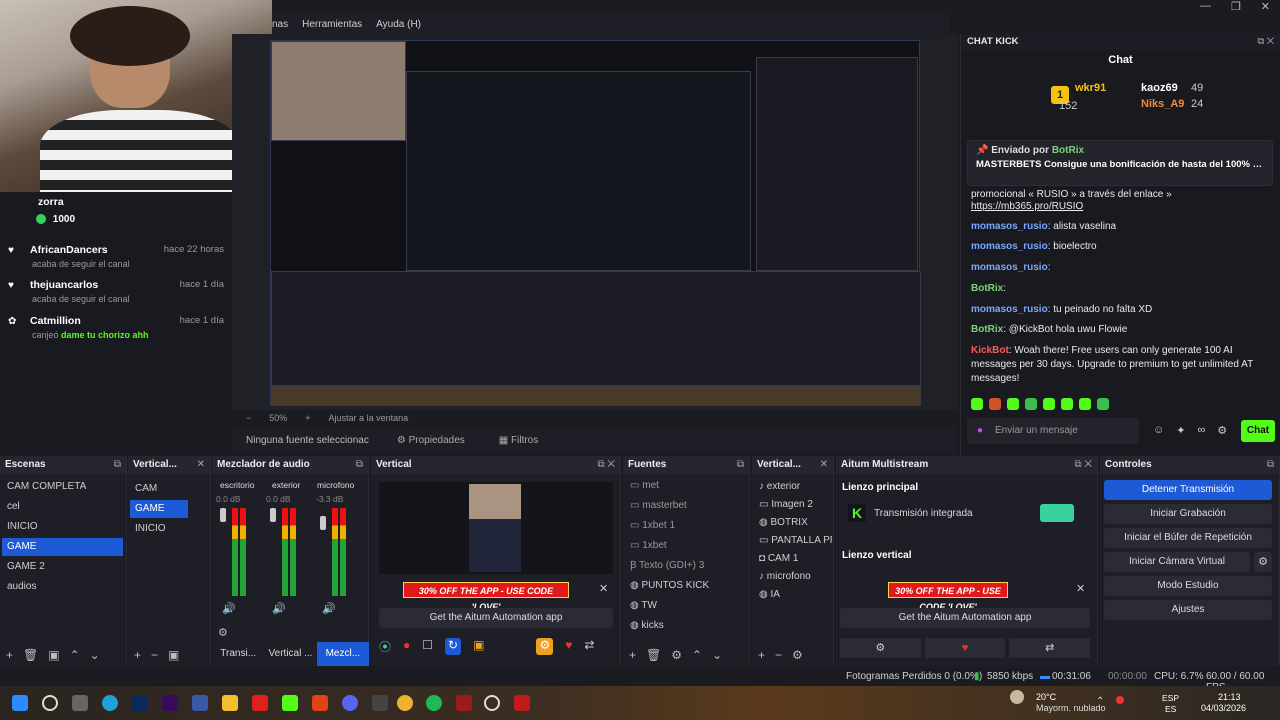 The image size is (1280, 720). Describe the element at coordinates (1053, 431) in the screenshot. I see `chat-input: ● Enviar un mensaje` at that location.